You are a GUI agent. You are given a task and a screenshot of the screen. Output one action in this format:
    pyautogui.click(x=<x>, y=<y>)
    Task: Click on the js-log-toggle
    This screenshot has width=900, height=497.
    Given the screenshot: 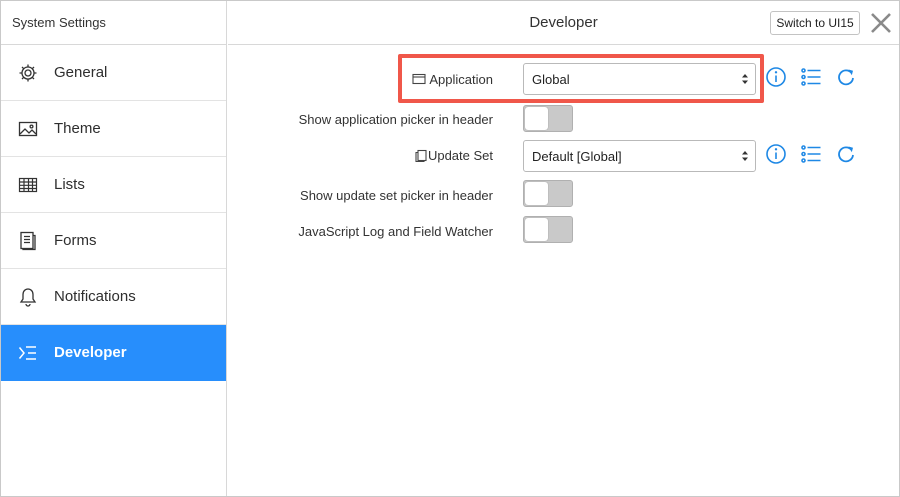 What is the action you would take?
    pyautogui.click(x=548, y=229)
    